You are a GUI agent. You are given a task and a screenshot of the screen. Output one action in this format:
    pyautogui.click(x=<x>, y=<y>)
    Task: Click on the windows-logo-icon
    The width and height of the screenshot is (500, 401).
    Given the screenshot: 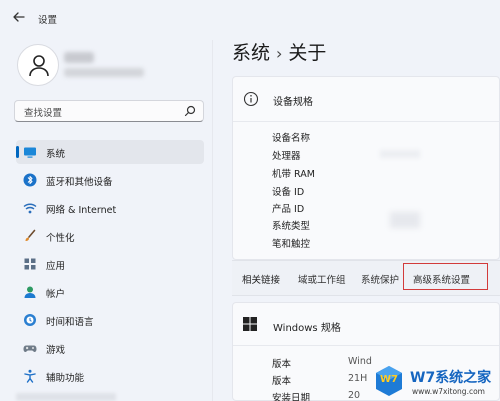 What is the action you would take?
    pyautogui.click(x=250, y=324)
    